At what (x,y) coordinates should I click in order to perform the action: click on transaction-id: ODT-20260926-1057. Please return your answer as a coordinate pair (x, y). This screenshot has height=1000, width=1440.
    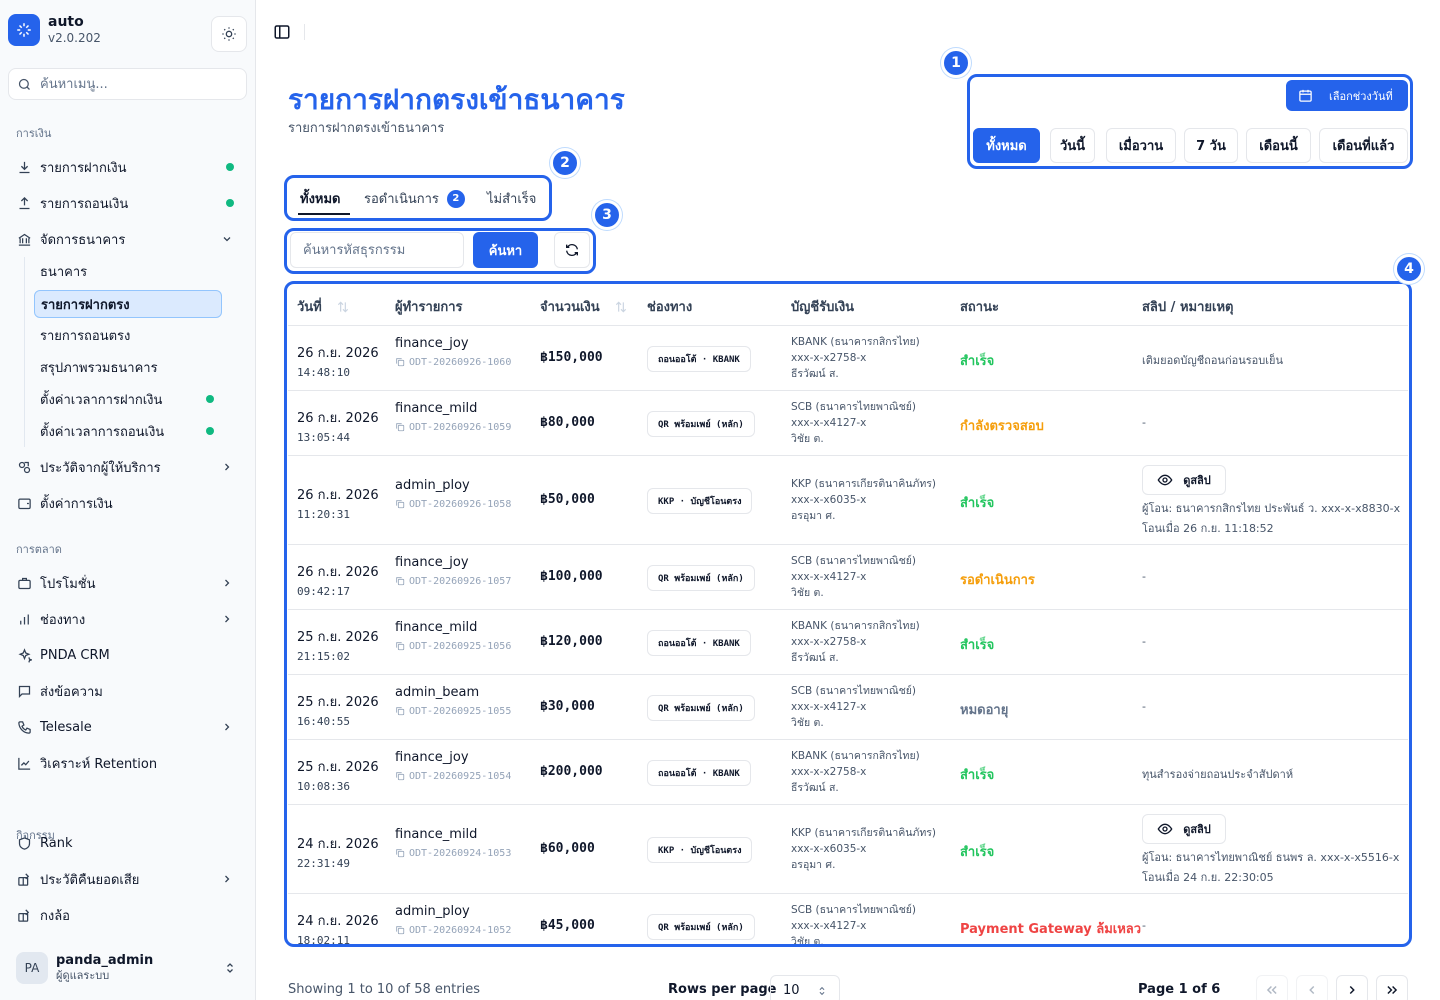
    Looking at the image, I should click on (453, 581).